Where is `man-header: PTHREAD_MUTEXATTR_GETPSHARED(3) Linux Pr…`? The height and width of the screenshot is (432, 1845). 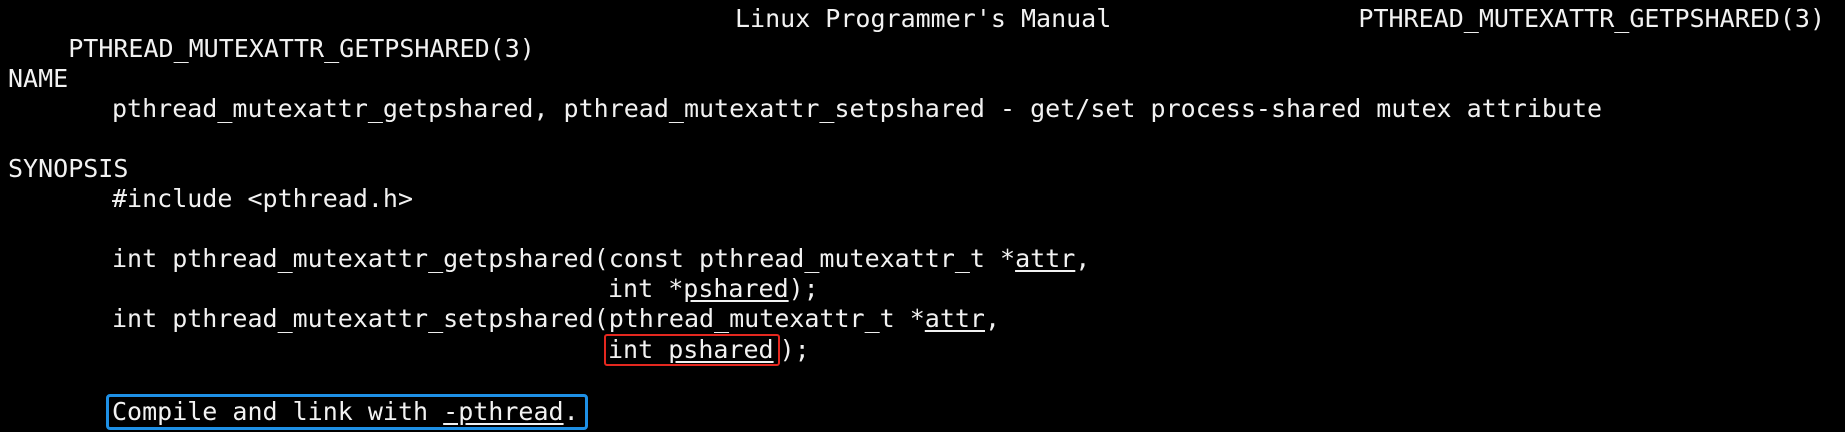 man-header: PTHREAD_MUTEXATTR_GETPSHARED(3) Linux Pr… is located at coordinates (926, 33).